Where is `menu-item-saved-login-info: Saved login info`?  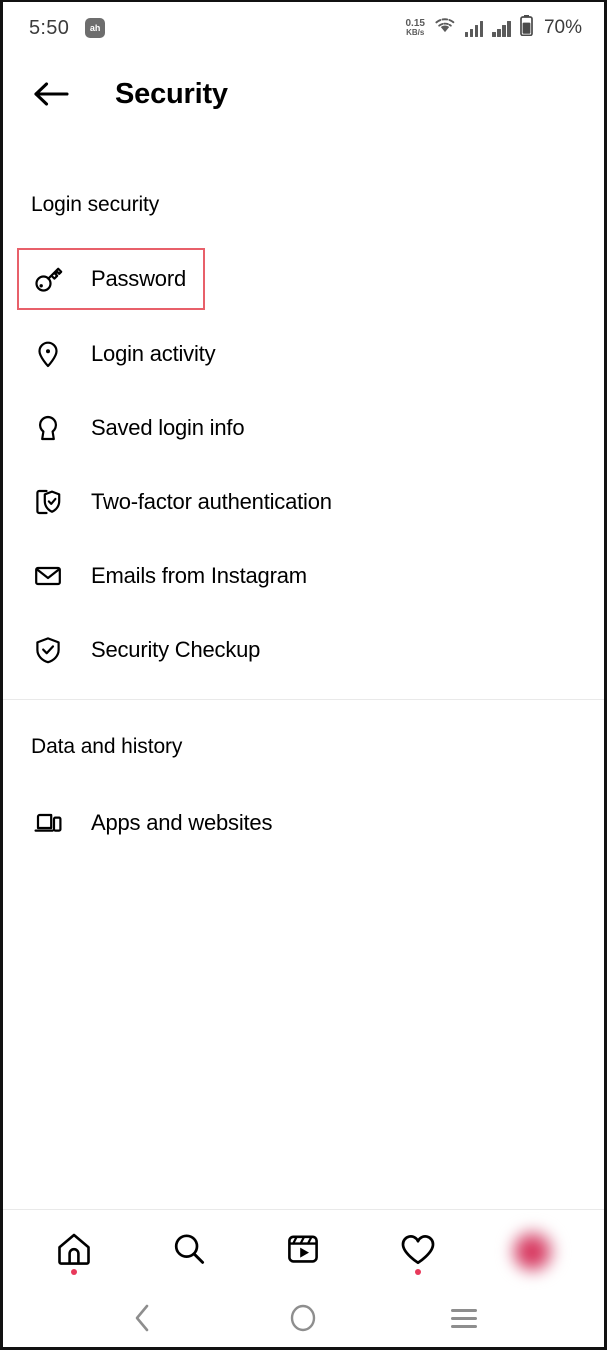
menu-item-saved-login-info: Saved login info is located at coordinates (138, 428).